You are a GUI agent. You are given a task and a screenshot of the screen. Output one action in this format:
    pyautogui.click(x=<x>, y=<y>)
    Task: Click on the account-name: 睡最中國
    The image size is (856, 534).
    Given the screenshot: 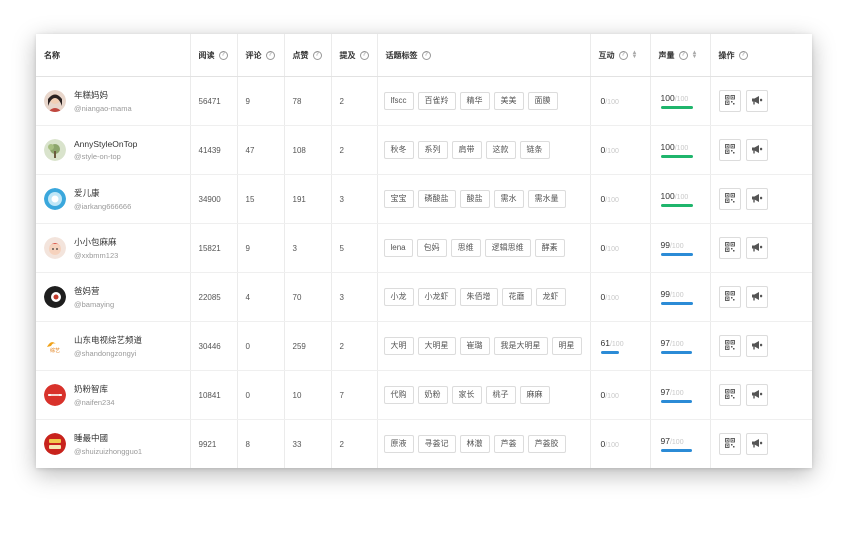 What is the action you would take?
    pyautogui.click(x=108, y=438)
    